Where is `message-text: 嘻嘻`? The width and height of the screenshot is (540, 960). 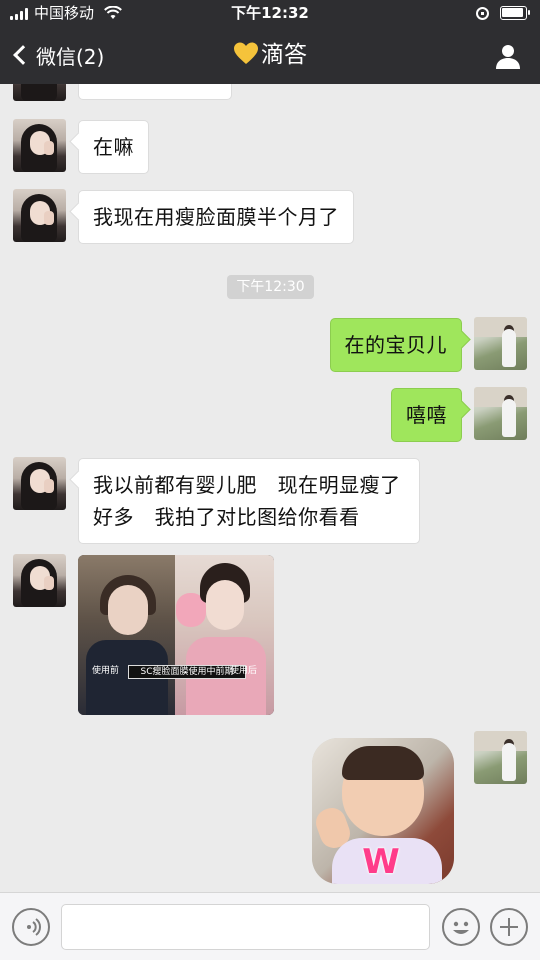
message-text: 嘻嘻 is located at coordinates (426, 415).